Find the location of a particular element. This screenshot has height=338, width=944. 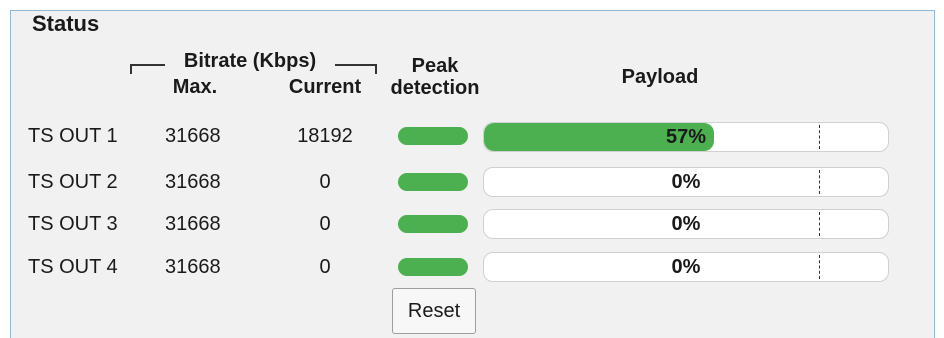

payload-bar: 57% is located at coordinates (686, 137).